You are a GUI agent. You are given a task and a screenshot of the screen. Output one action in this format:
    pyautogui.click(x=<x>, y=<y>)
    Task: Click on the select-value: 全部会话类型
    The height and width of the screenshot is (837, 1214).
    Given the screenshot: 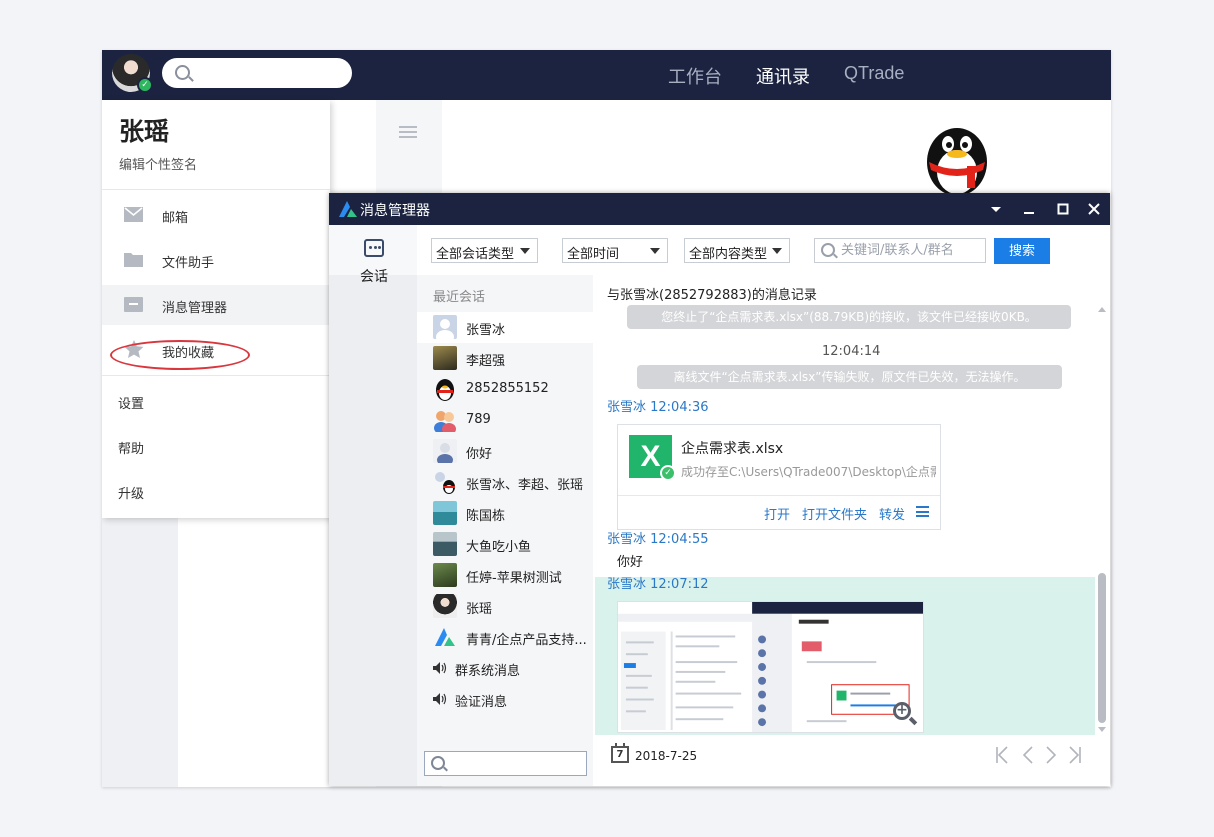 What is the action you would take?
    pyautogui.click(x=475, y=254)
    